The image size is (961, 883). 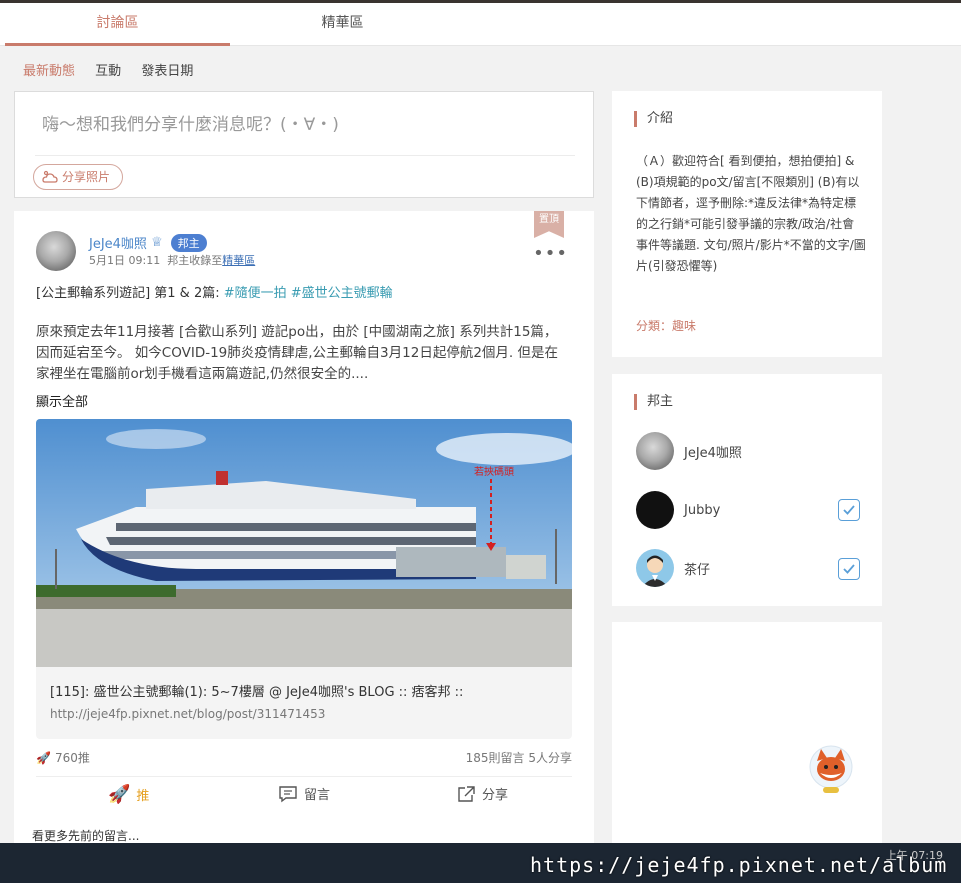 What do you see at coordinates (188, 242) in the screenshot?
I see `role-badge: 邦主` at bounding box center [188, 242].